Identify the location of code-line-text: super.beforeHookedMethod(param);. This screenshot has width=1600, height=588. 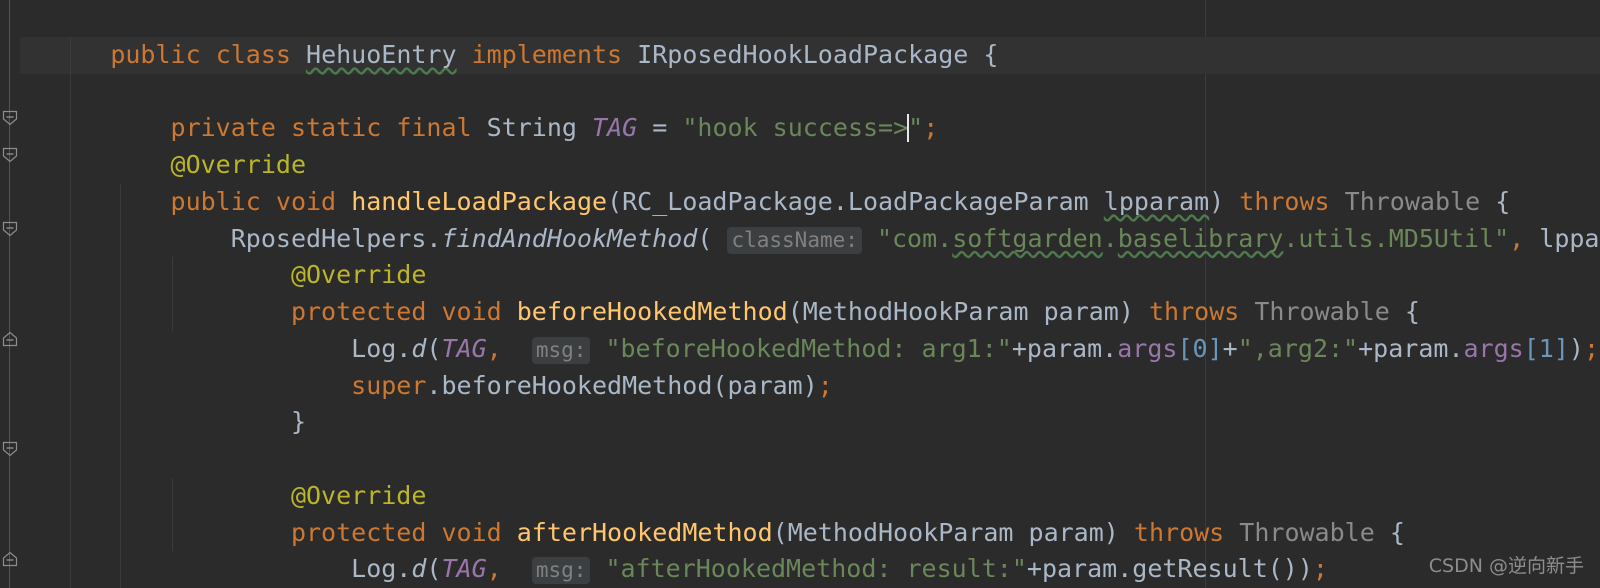
(592, 385).